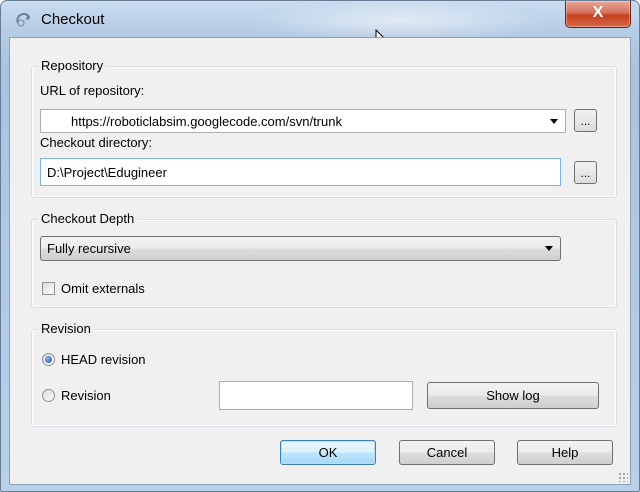 The height and width of the screenshot is (492, 640). I want to click on url-label: URL of repository:, so click(92, 90).